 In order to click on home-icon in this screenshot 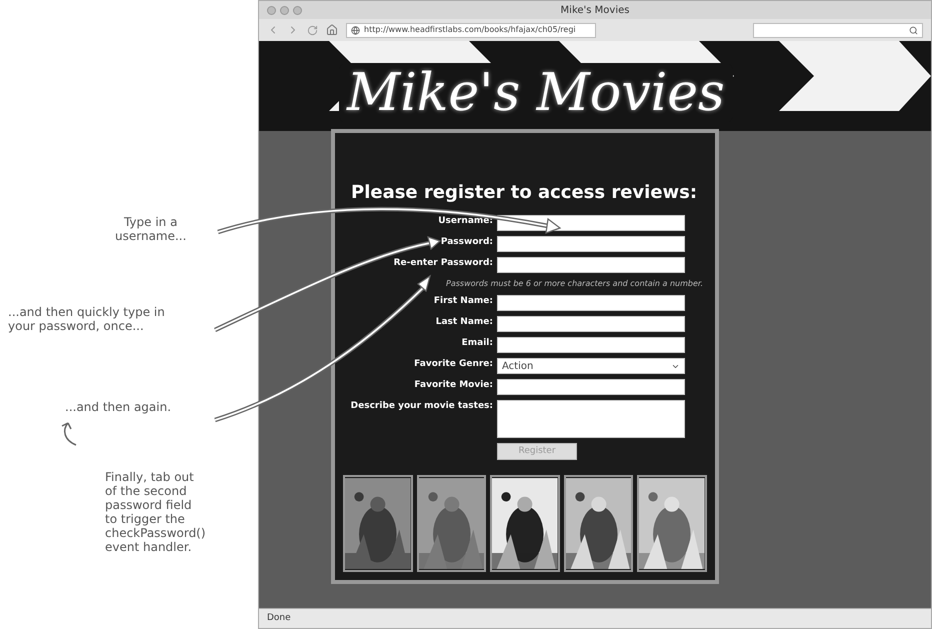, I will do `click(332, 30)`.